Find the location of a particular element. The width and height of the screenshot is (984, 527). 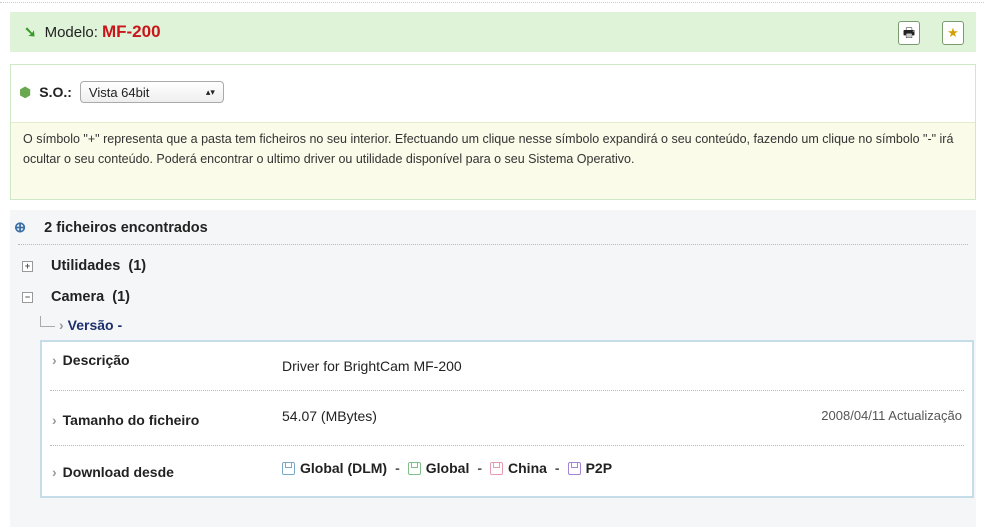

download-global: Global is located at coordinates (438, 468).